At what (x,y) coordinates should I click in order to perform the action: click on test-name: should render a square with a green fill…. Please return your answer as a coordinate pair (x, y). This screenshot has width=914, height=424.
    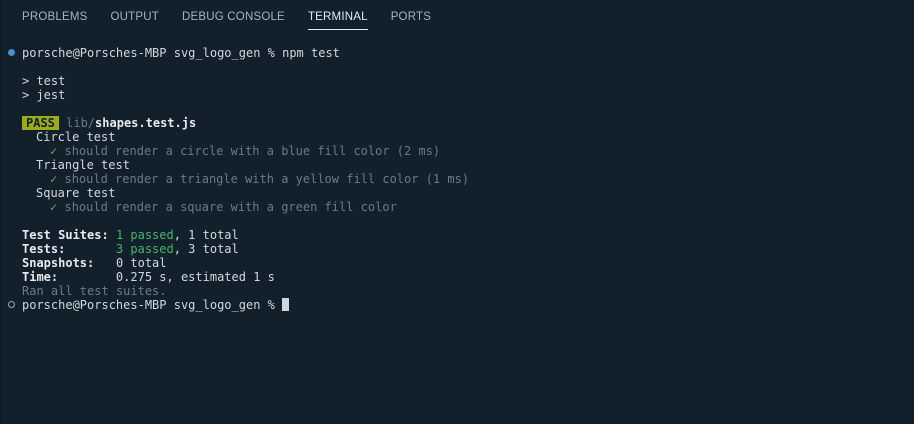
    Looking at the image, I should click on (230, 207).